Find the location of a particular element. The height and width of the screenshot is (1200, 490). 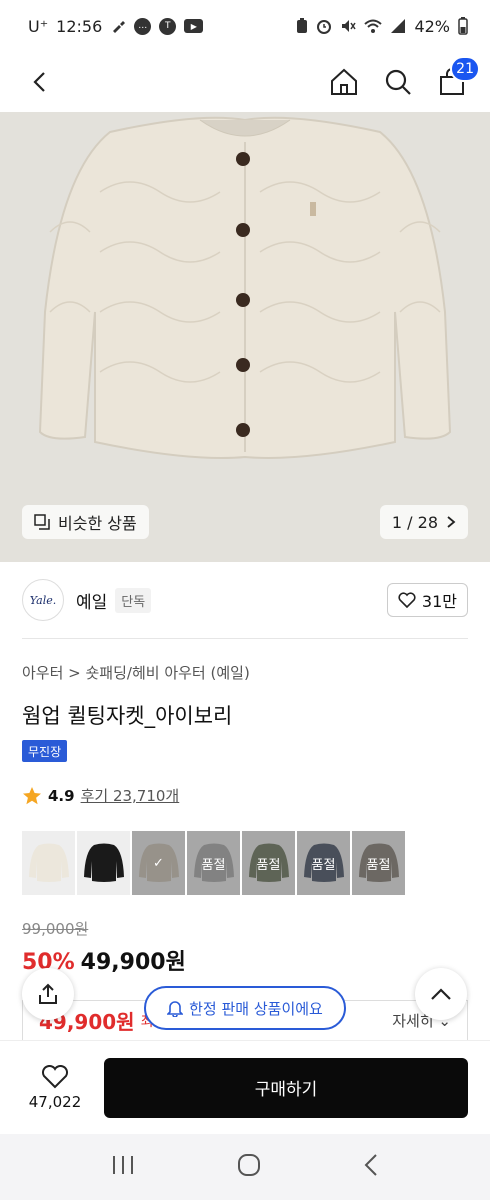

breadcrumb: 아우터 > 숏패딩/헤비 아우터 (예일) is located at coordinates (136, 672).